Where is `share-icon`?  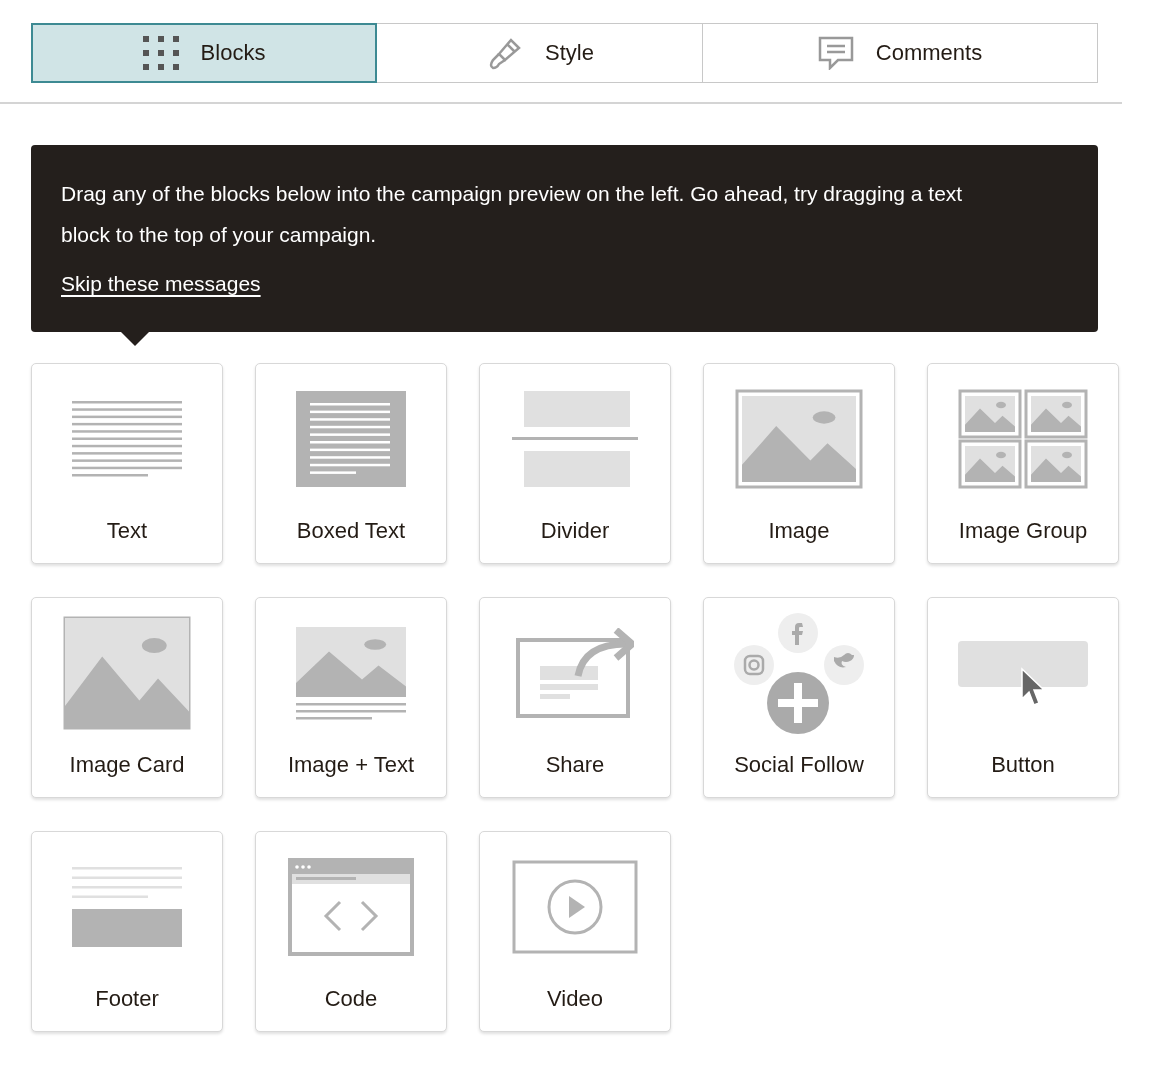 share-icon is located at coordinates (575, 673).